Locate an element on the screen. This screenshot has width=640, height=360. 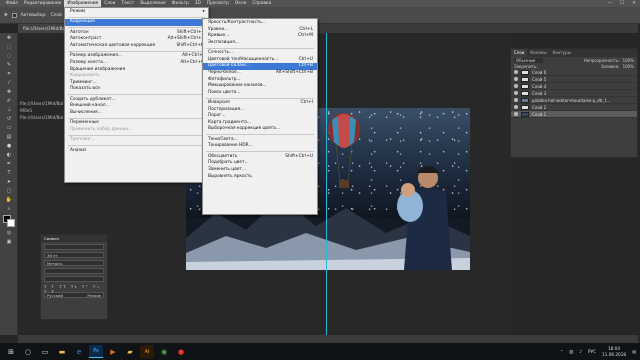
menu-8: Просмотр is located at coordinates (218, 3).